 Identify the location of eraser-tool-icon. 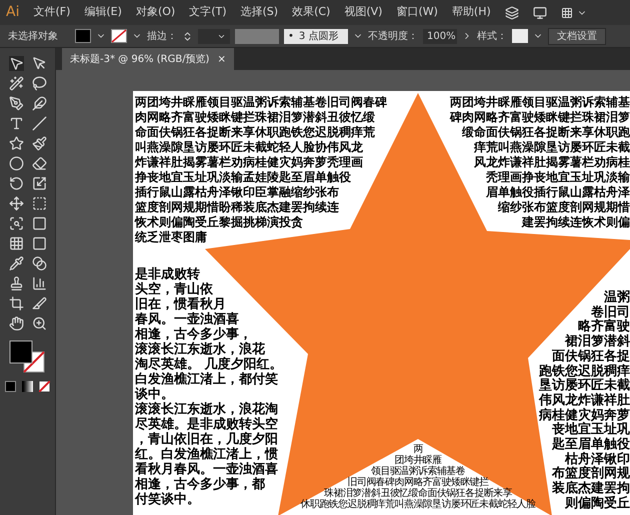
(39, 163).